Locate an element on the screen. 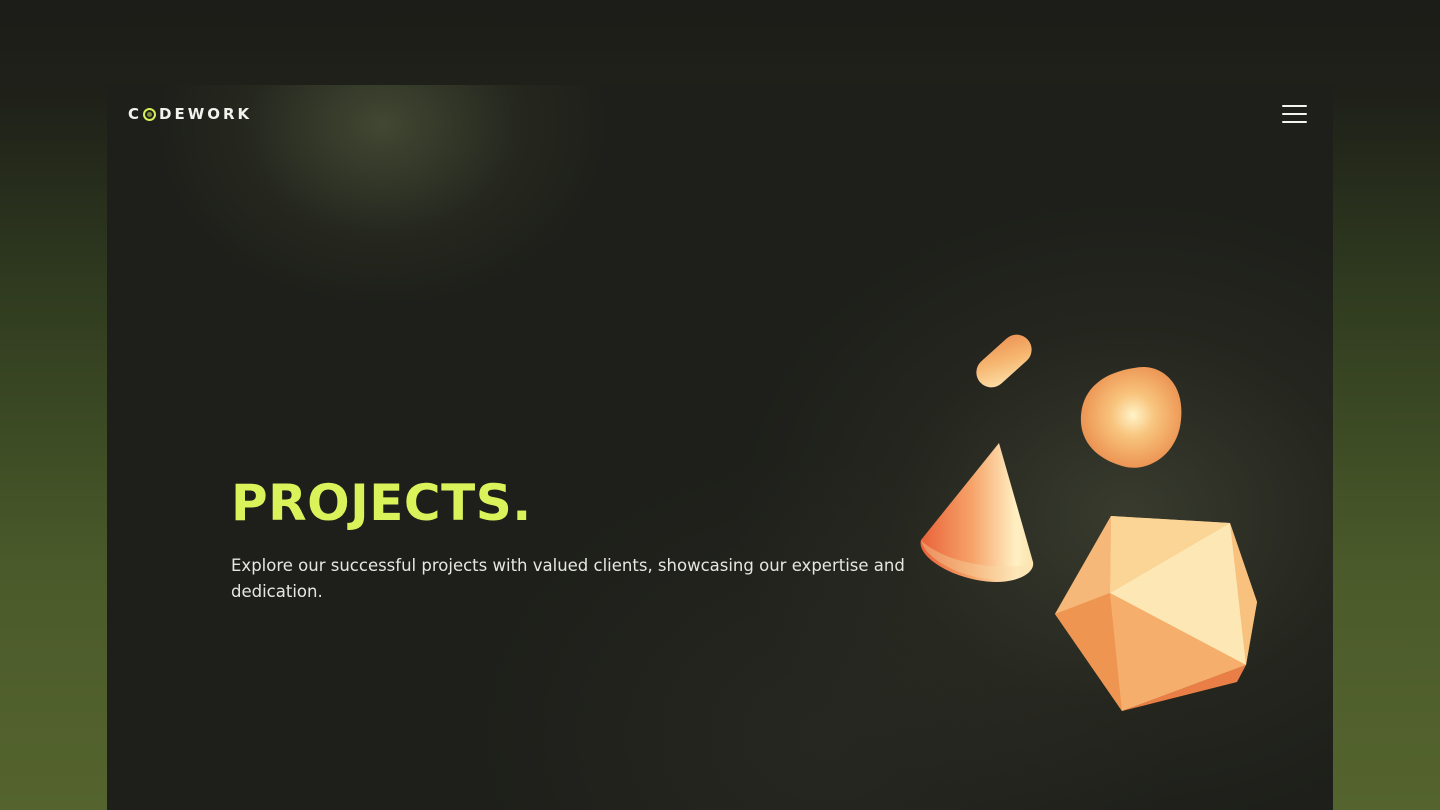  page-title: PROJECTS. is located at coordinates (381, 503).